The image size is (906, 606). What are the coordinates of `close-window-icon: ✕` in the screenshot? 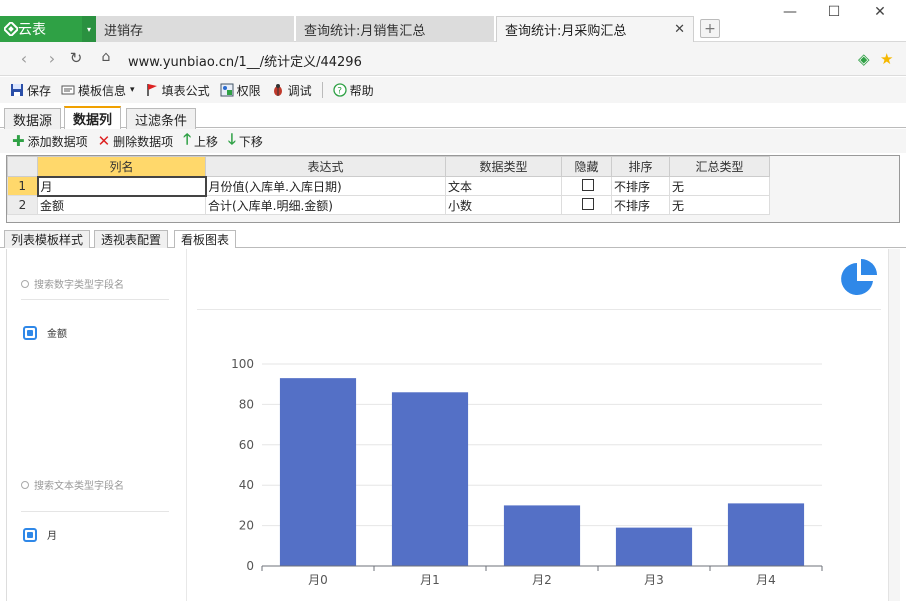 It's located at (880, 12).